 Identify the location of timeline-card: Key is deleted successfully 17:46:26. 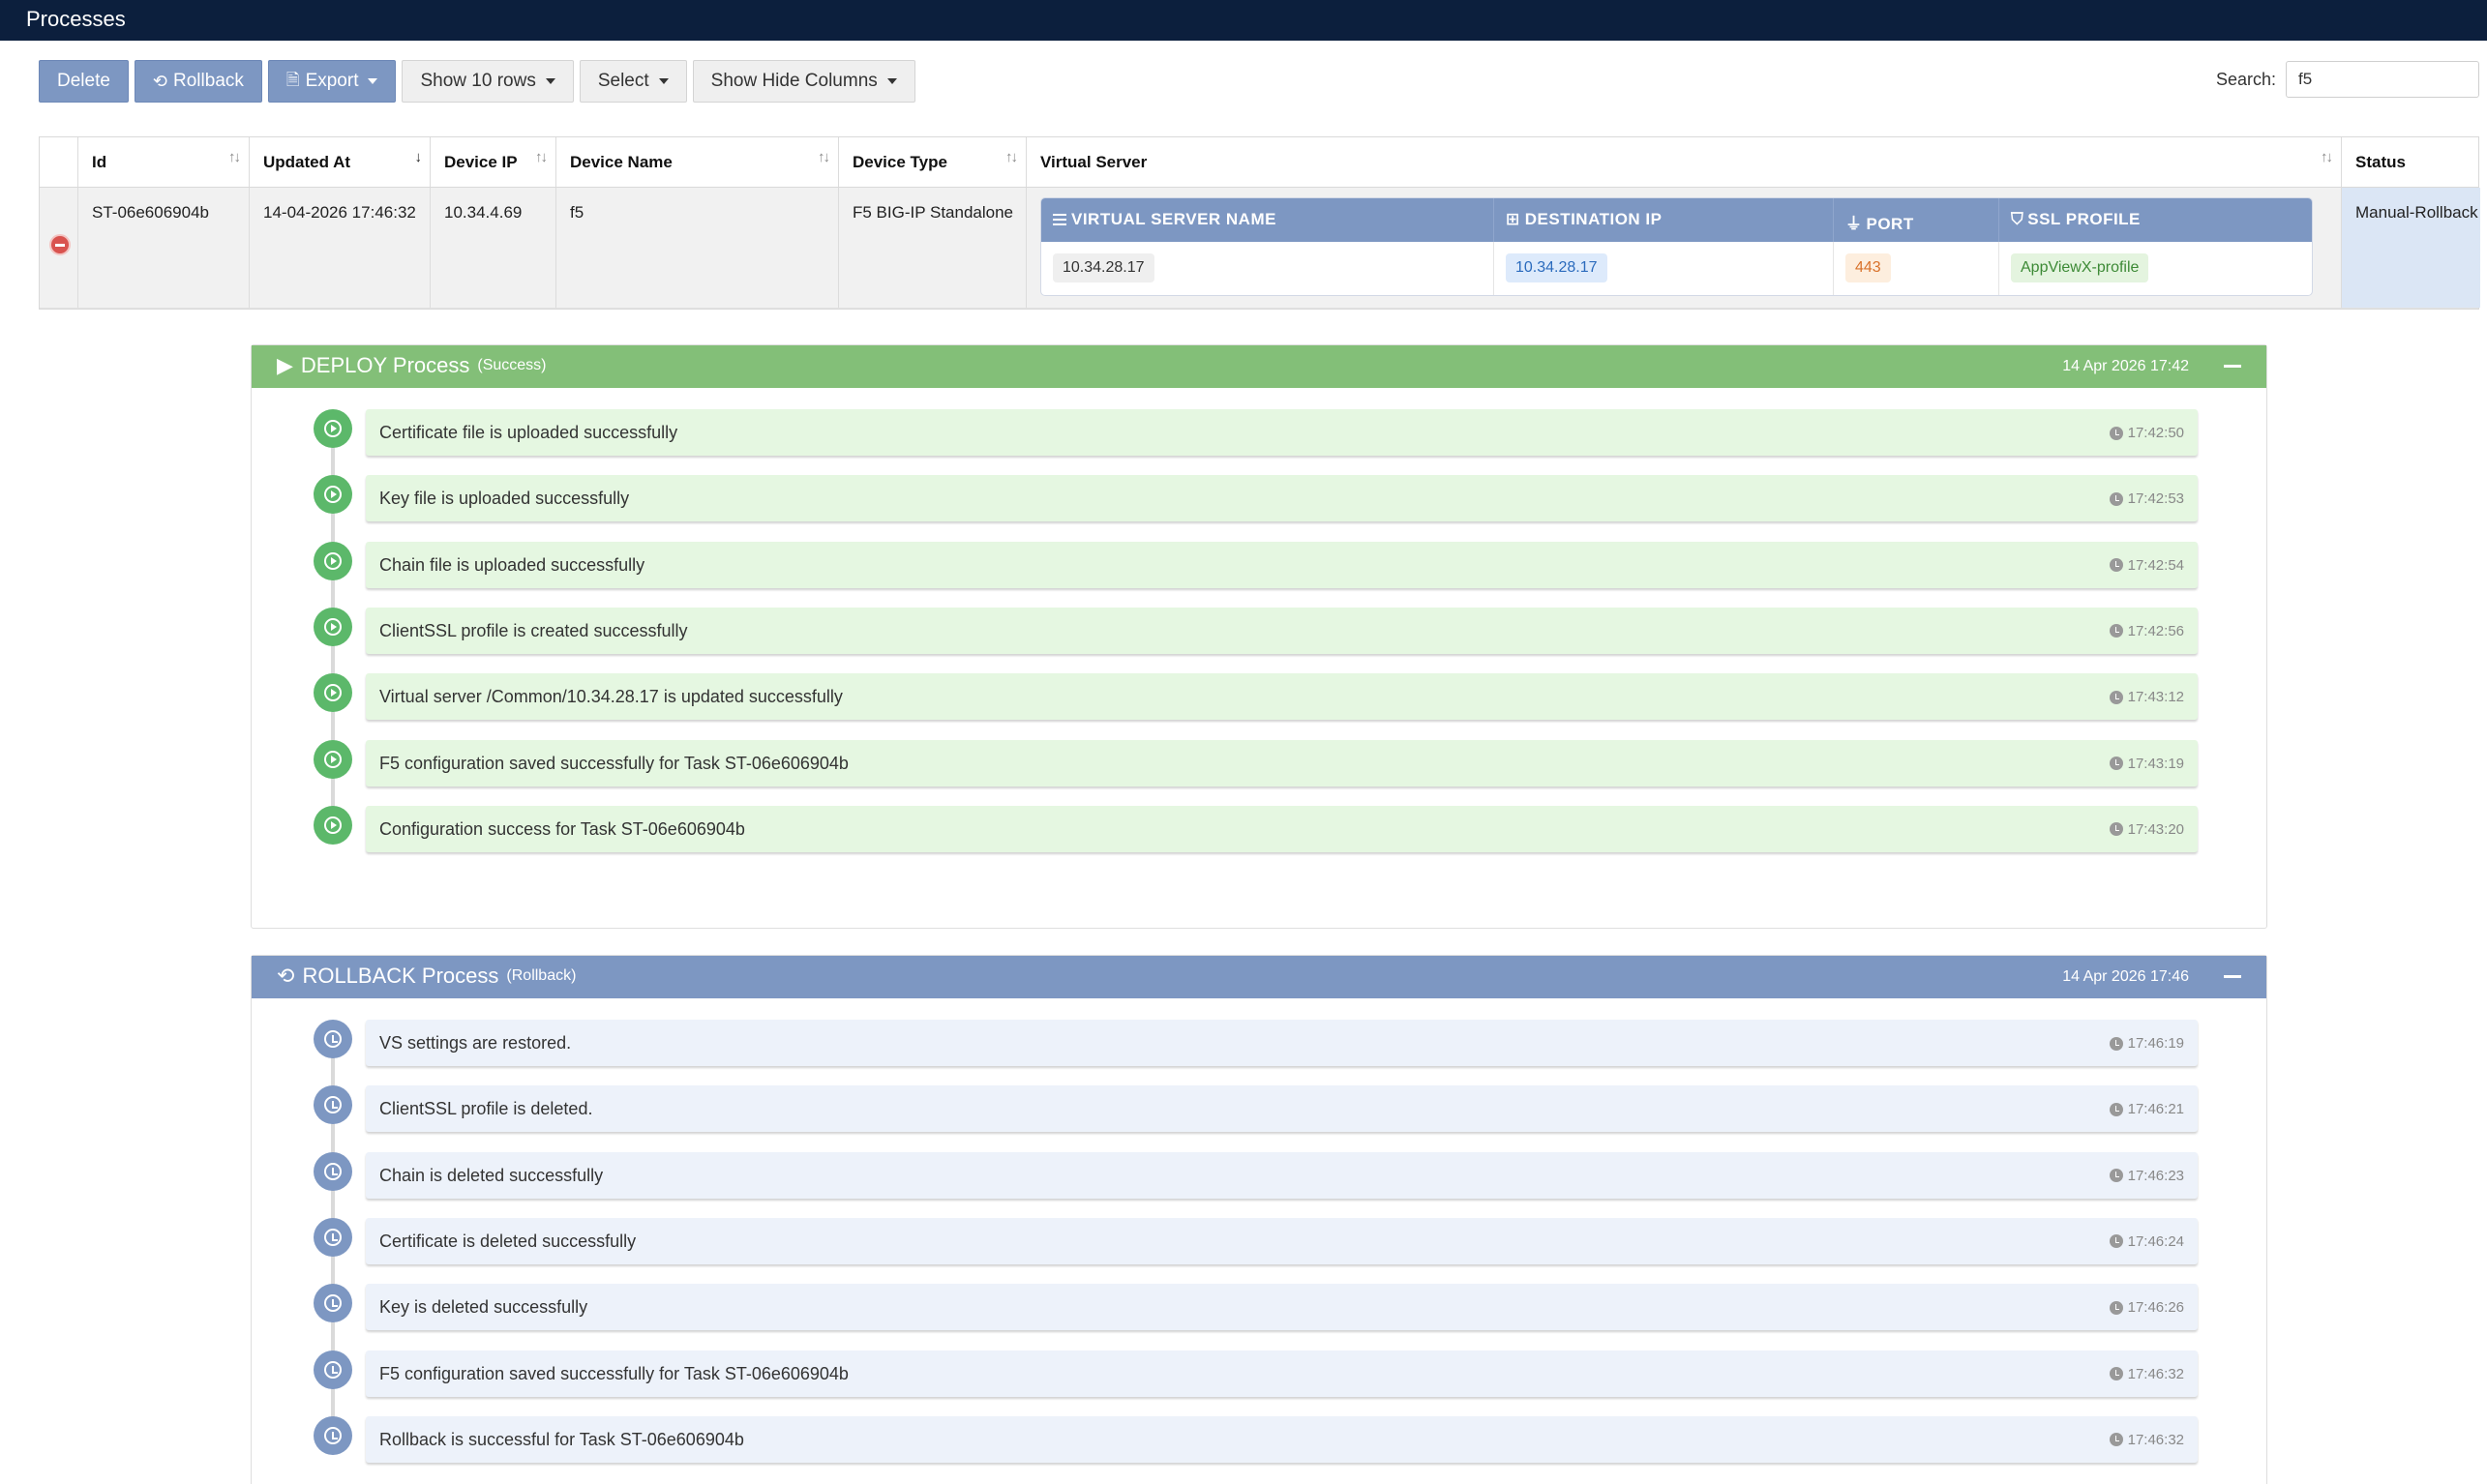
(1282, 1307).